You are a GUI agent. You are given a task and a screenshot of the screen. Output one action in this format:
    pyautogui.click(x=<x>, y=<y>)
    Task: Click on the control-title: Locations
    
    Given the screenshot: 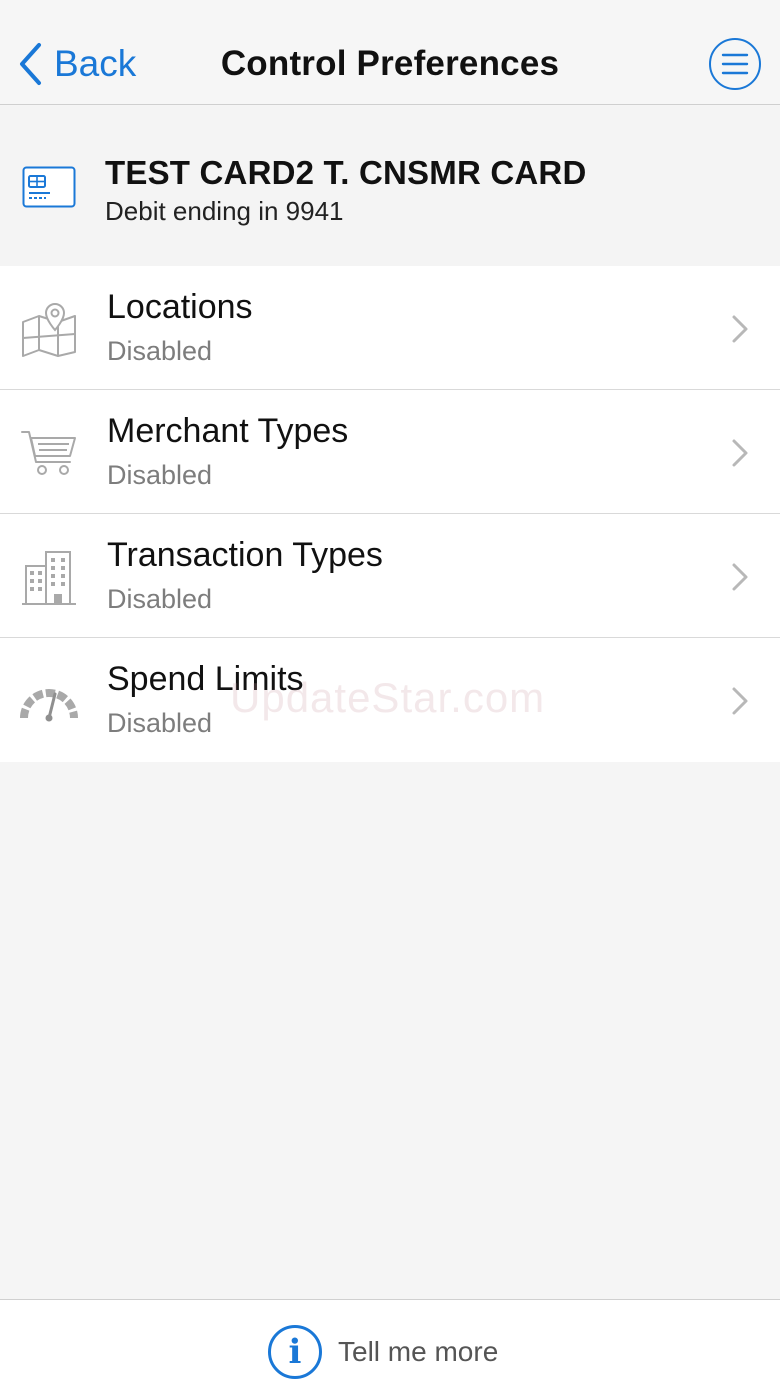 What is the action you would take?
    pyautogui.click(x=180, y=307)
    